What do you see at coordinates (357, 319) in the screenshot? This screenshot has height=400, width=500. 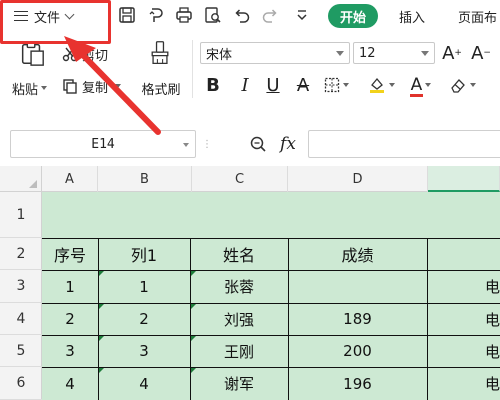 I see `table-cell-score: 189` at bounding box center [357, 319].